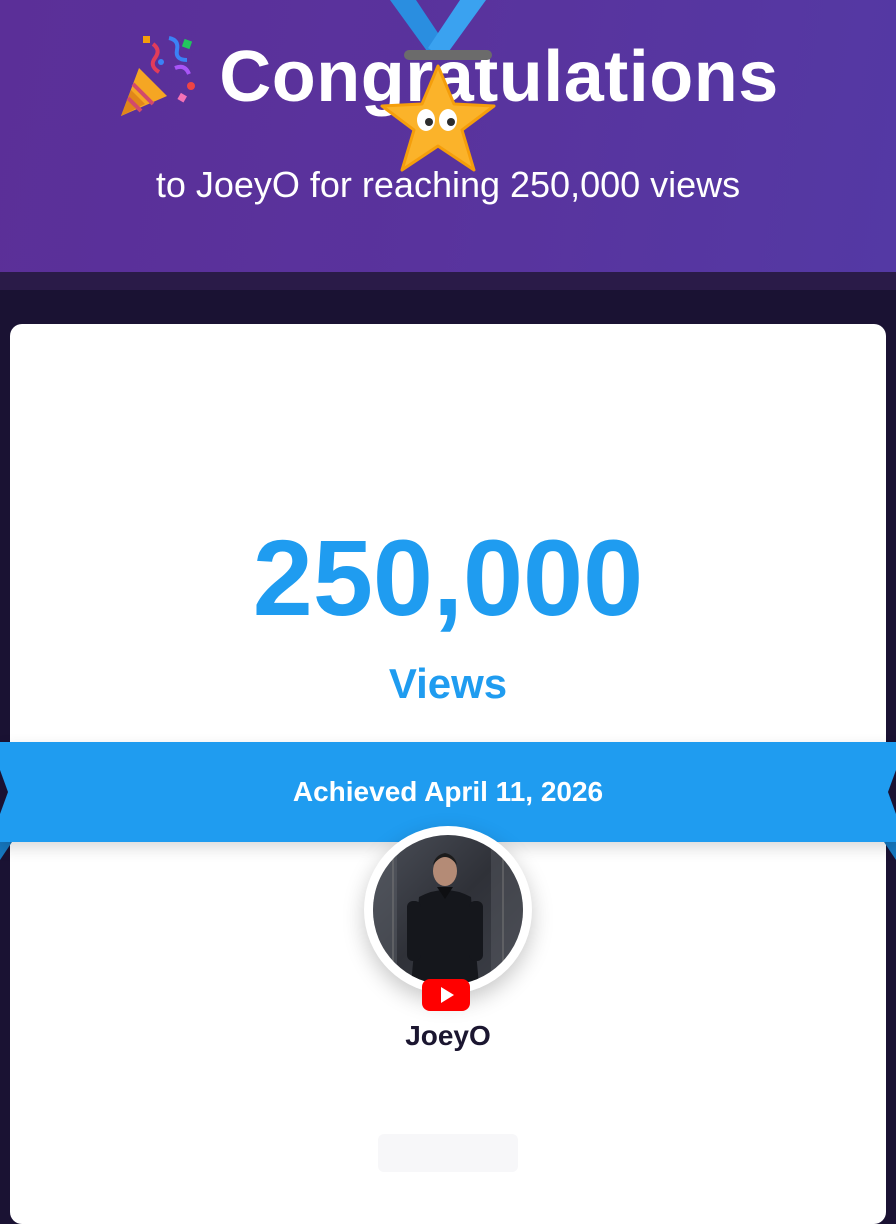 This screenshot has width=896, height=1224. What do you see at coordinates (448, 1153) in the screenshot?
I see `faint-placeholder` at bounding box center [448, 1153].